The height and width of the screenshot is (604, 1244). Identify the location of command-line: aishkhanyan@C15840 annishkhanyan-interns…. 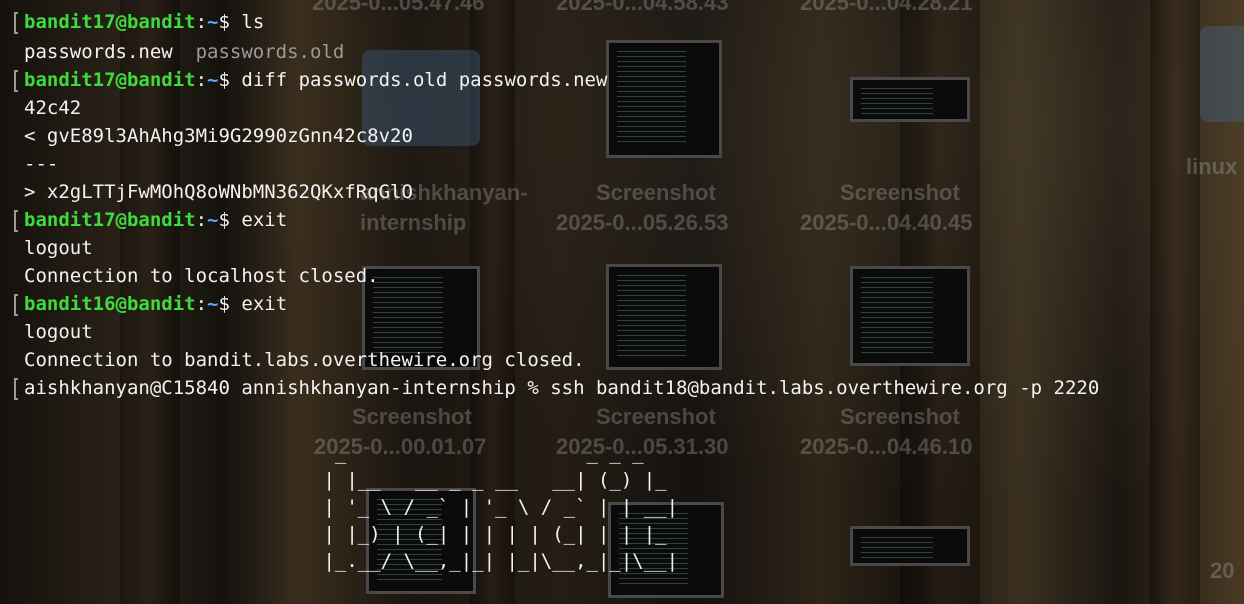
(561, 388).